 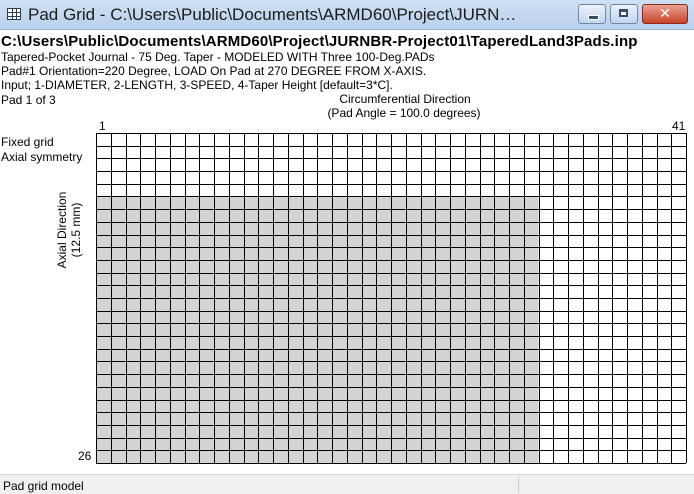 I want to click on status-bar: Pad grid model, so click(x=347, y=484).